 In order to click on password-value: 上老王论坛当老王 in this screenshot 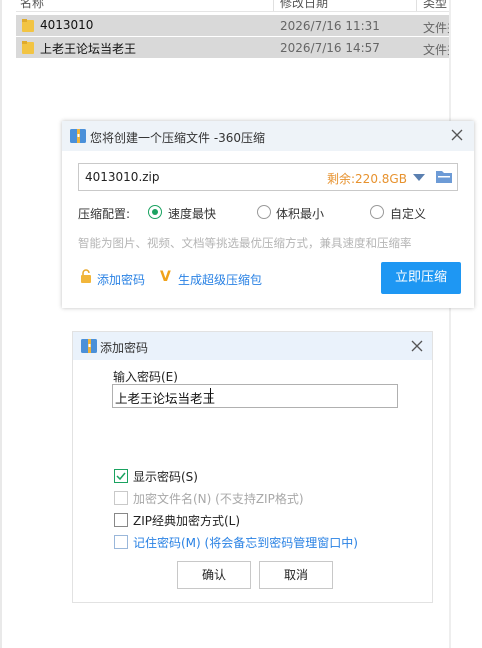, I will do `click(165, 398)`.